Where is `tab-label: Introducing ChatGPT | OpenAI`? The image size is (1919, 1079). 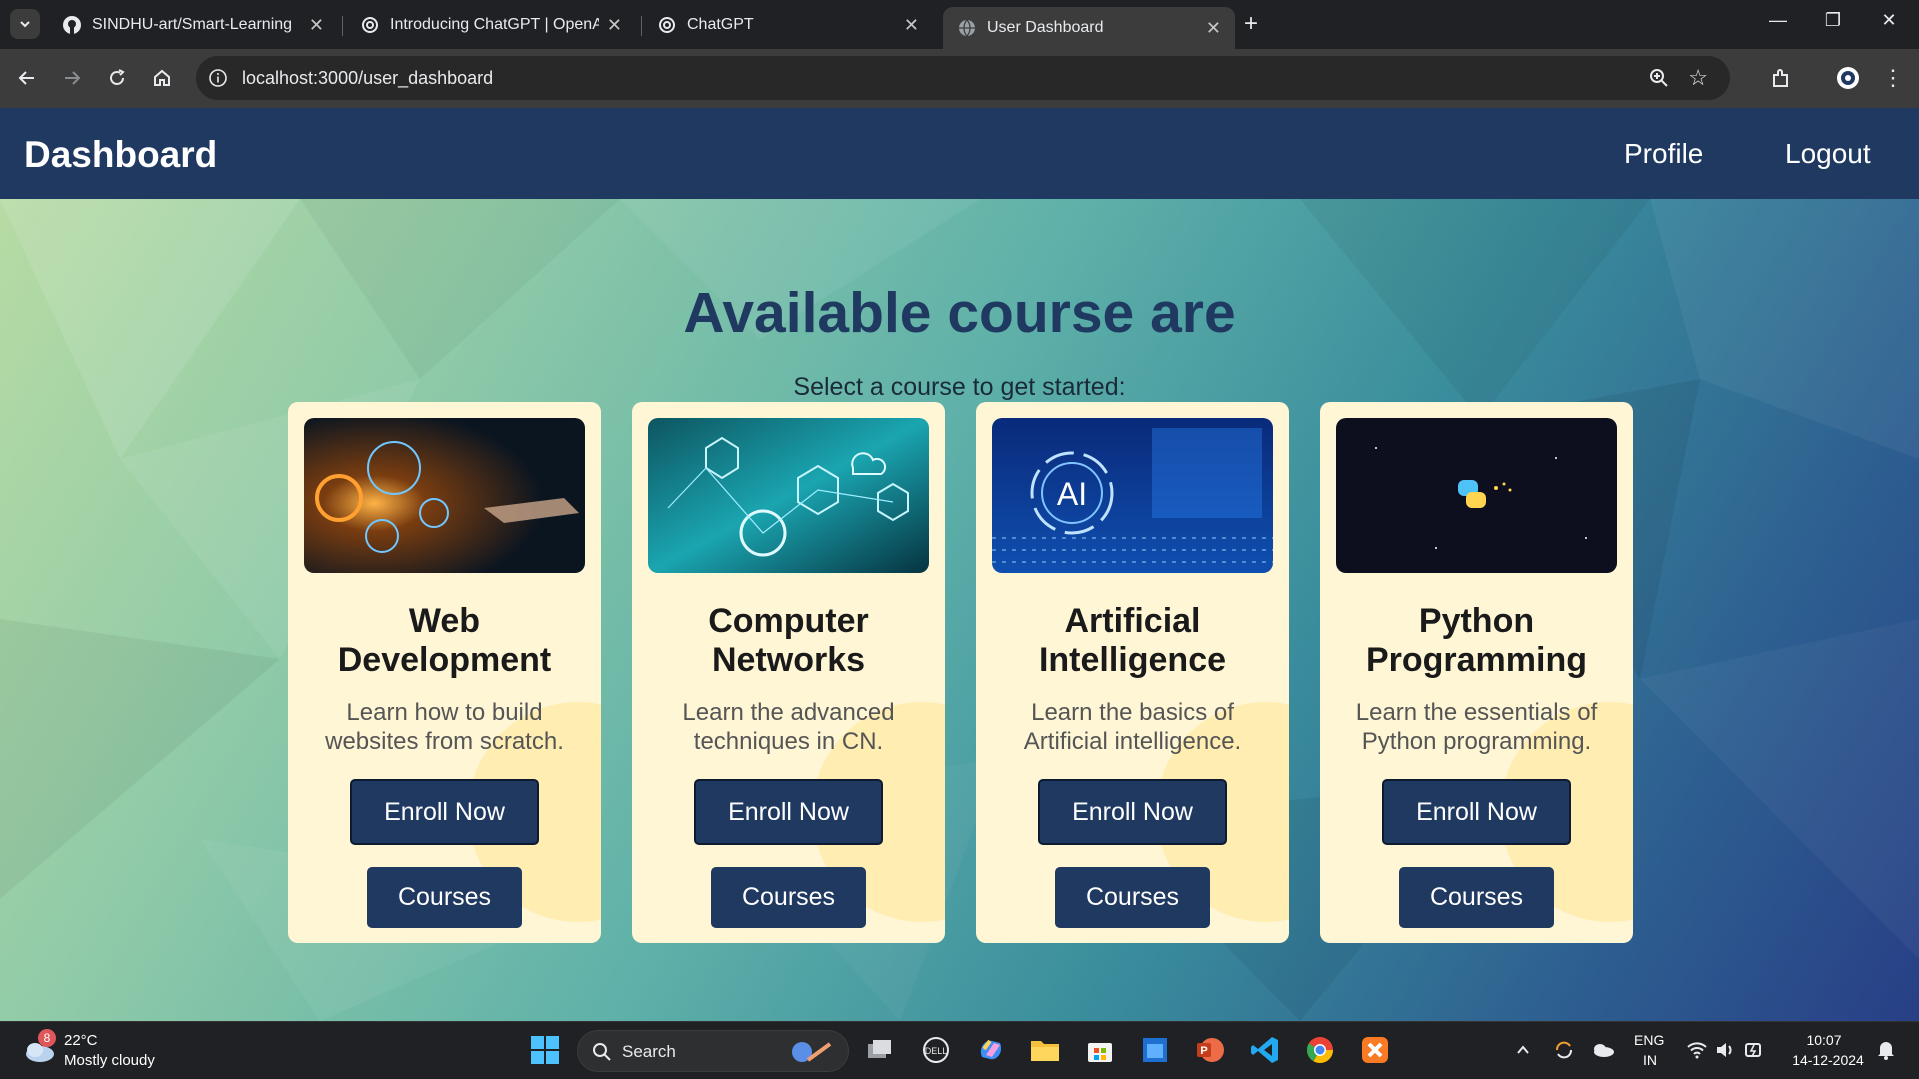 tab-label: Introducing ChatGPT | OpenAI is located at coordinates (494, 24).